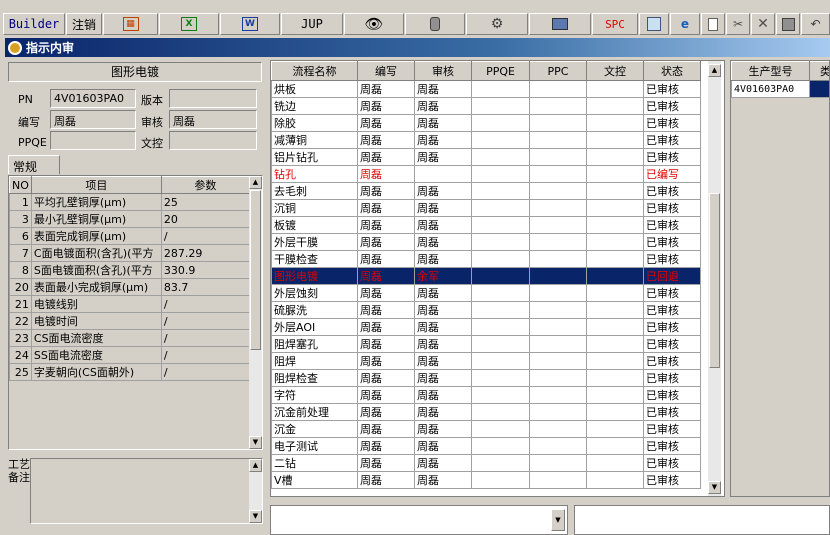 The width and height of the screenshot is (830, 535). Describe the element at coordinates (20, 270) in the screenshot. I see `params-cell-no: 8` at that location.